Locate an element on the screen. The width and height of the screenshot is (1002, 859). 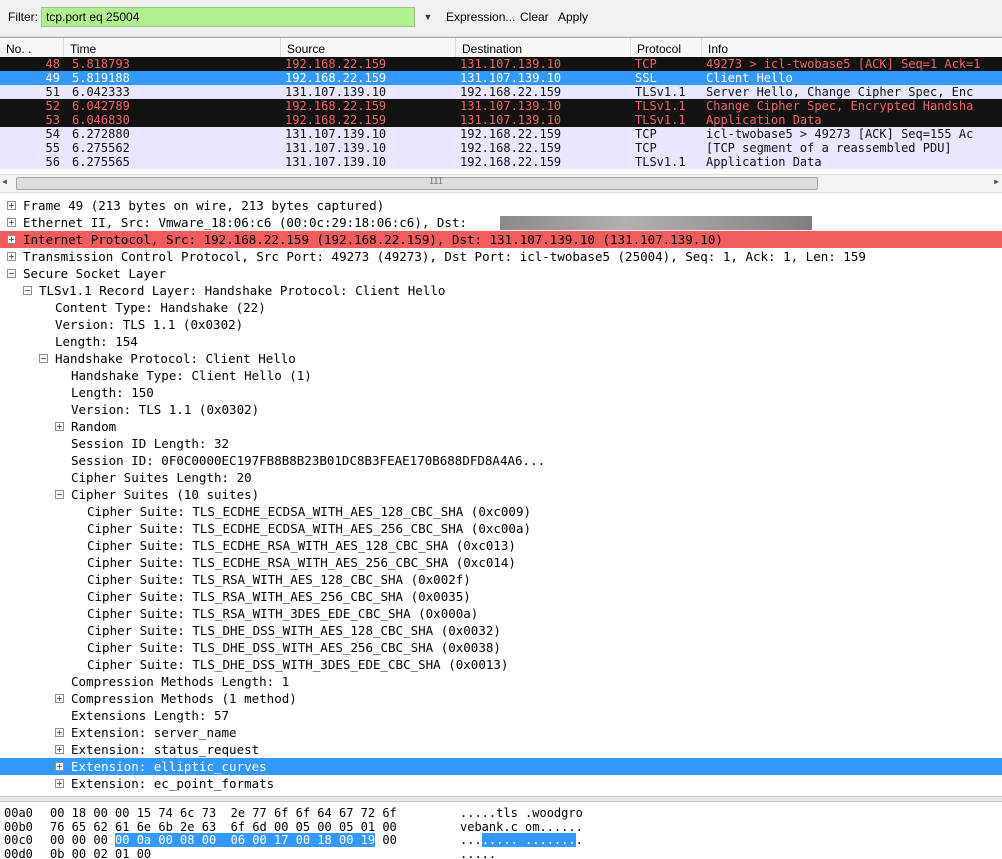
detail-row: − Handshake Protocol: Client Hello is located at coordinates (501, 358).